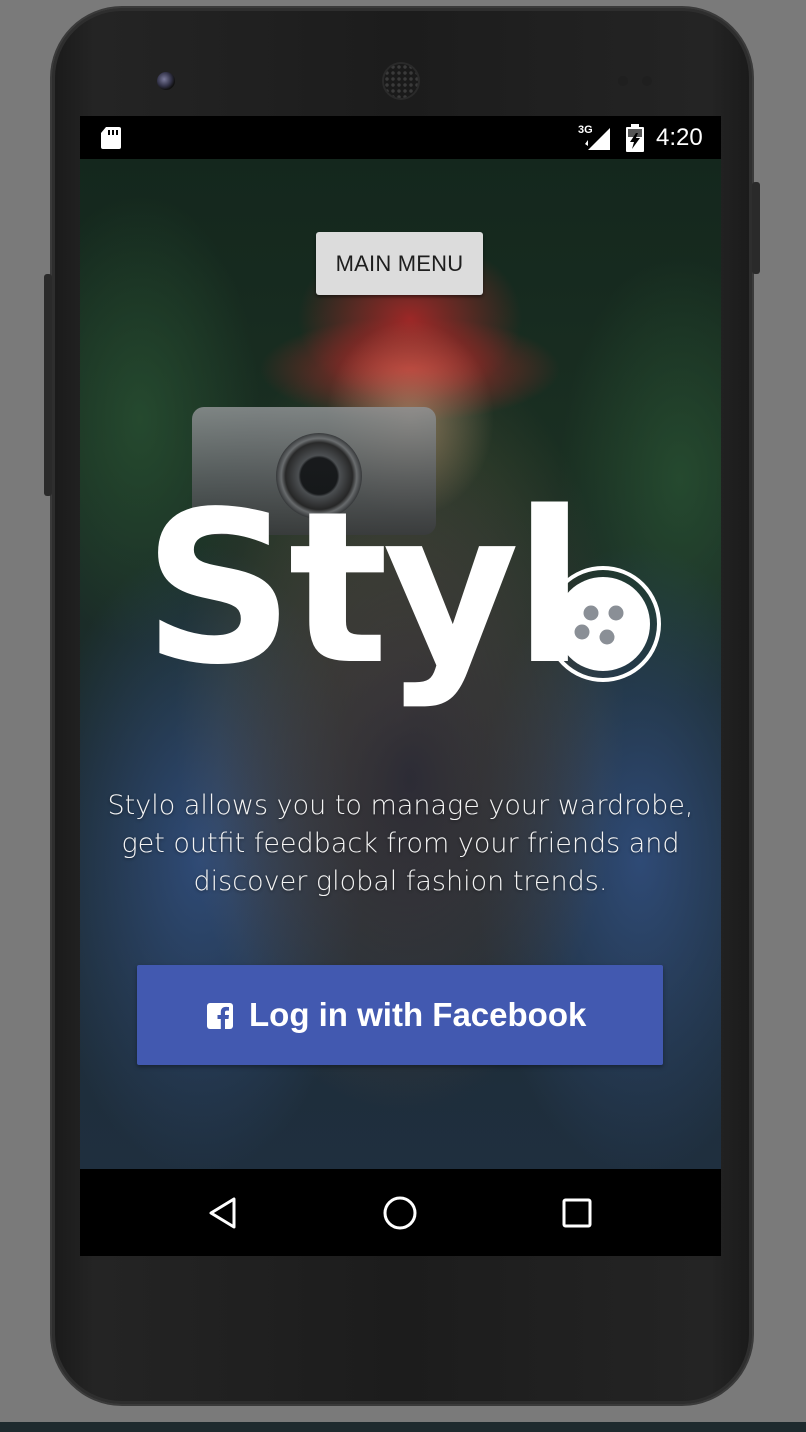 This screenshot has height=1432, width=806. I want to click on proximity-sensor, so click(623, 81).